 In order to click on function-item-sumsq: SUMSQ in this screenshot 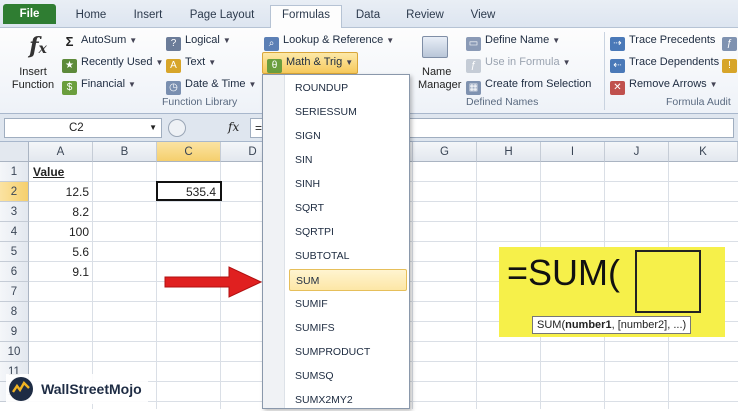, I will do `click(348, 376)`.